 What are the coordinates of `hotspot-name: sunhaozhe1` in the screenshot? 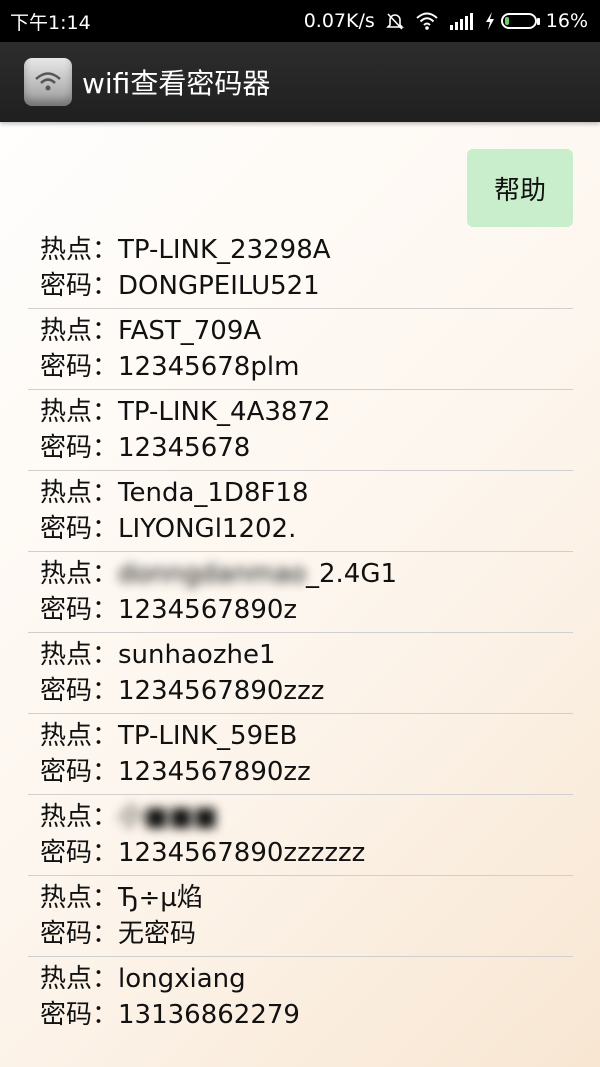 It's located at (197, 655).